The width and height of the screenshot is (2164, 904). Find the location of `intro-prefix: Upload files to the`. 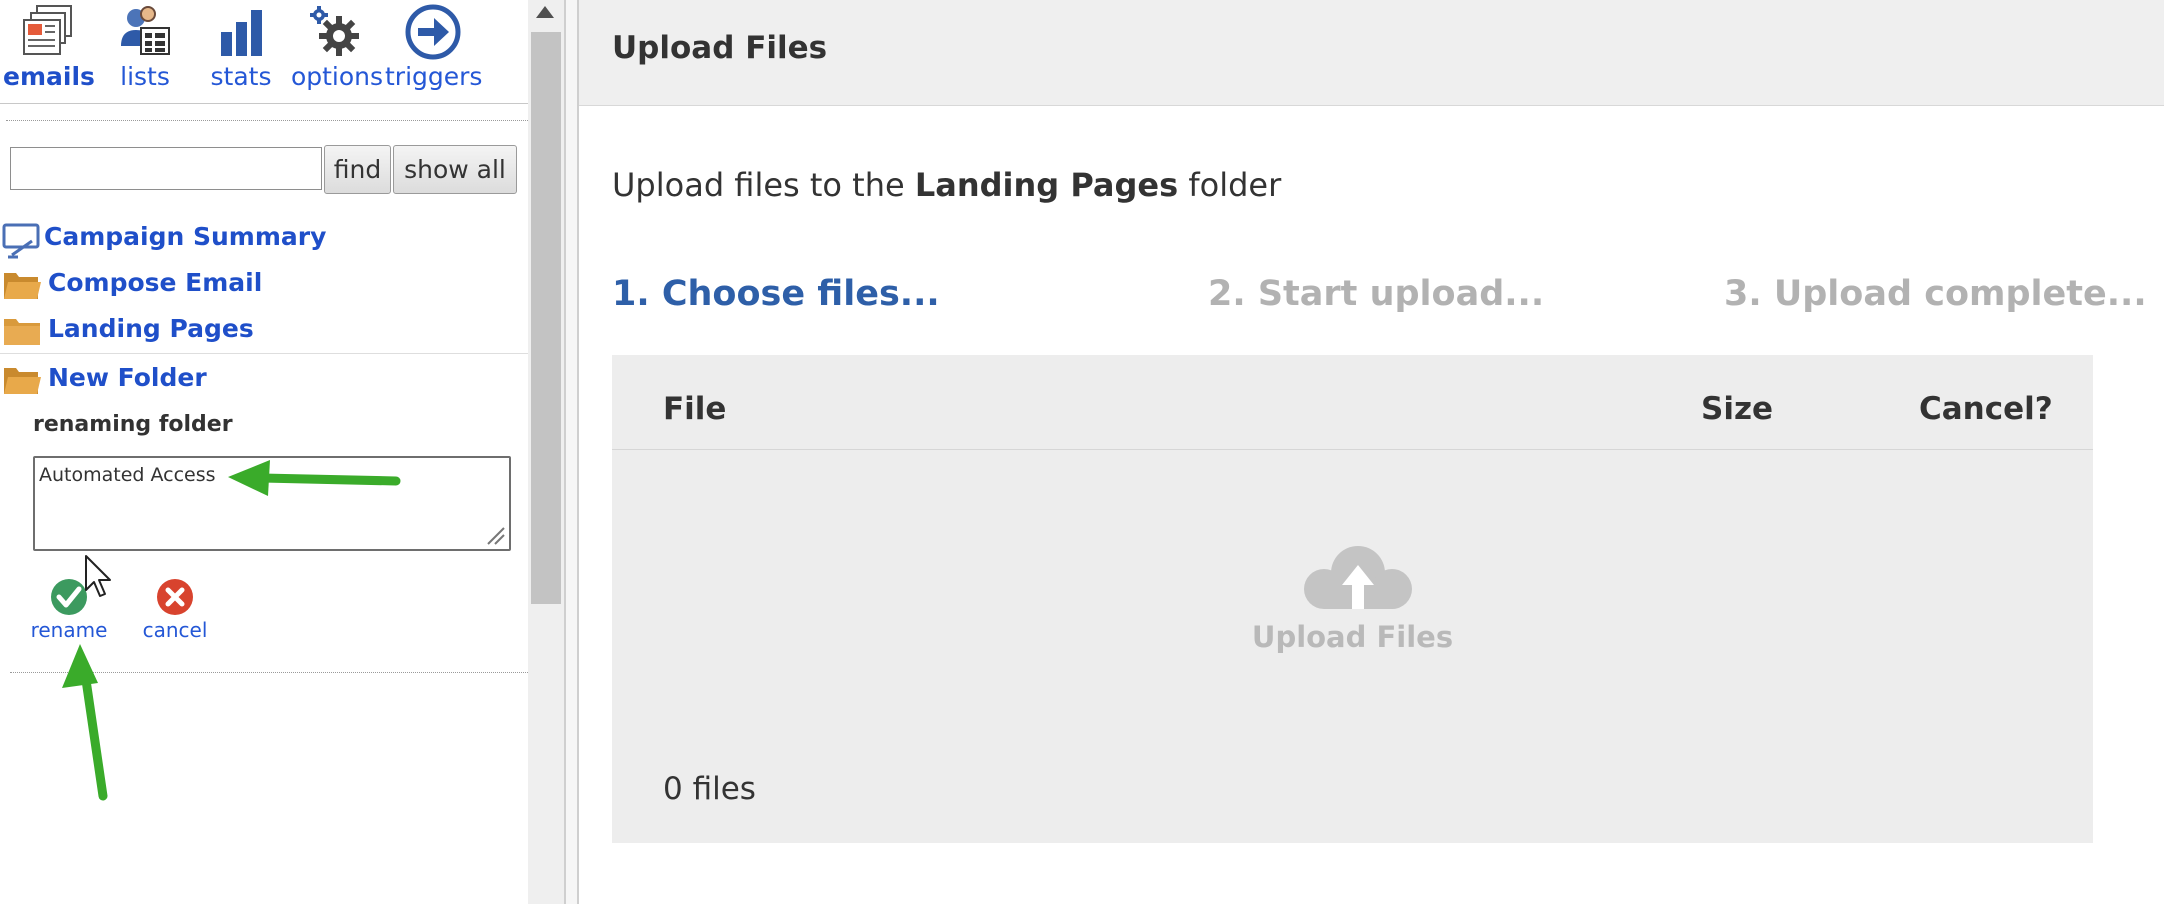

intro-prefix: Upload files to the is located at coordinates (758, 185).